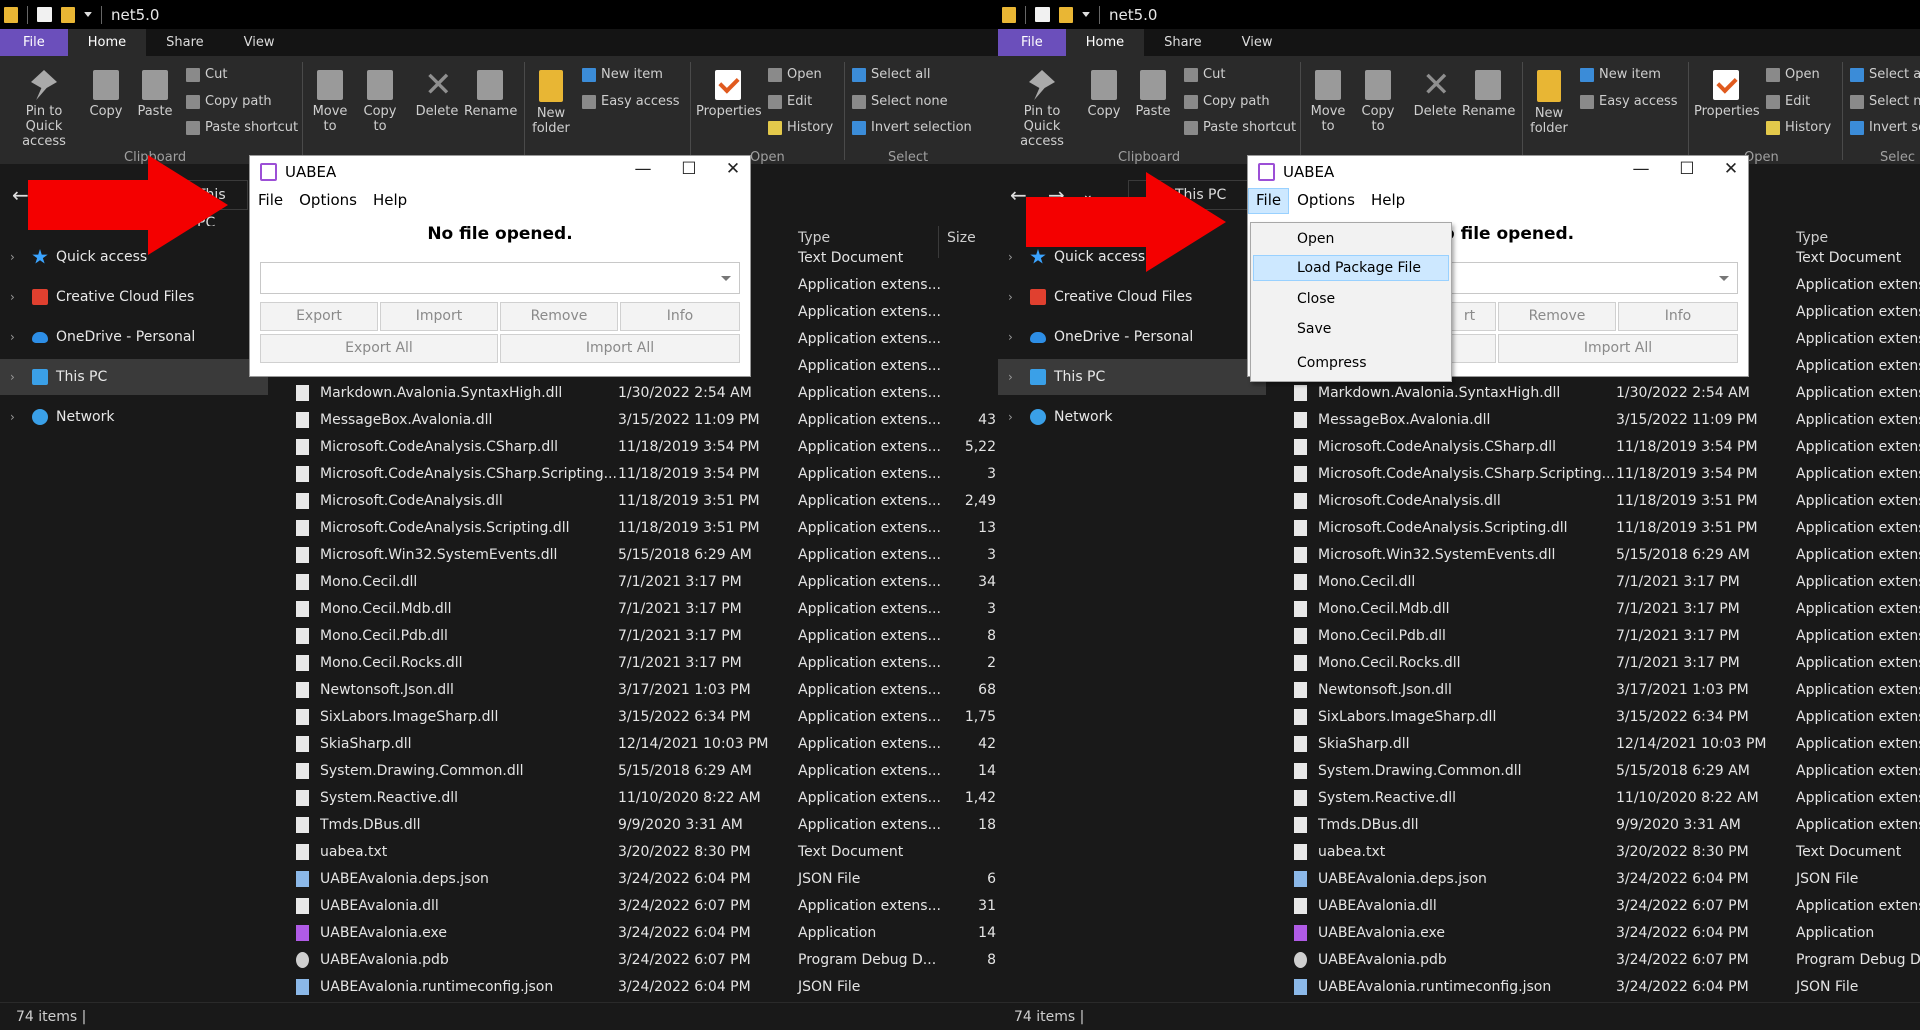 The width and height of the screenshot is (1920, 1030). What do you see at coordinates (379, 348) in the screenshot?
I see `export-all-button: Export All` at bounding box center [379, 348].